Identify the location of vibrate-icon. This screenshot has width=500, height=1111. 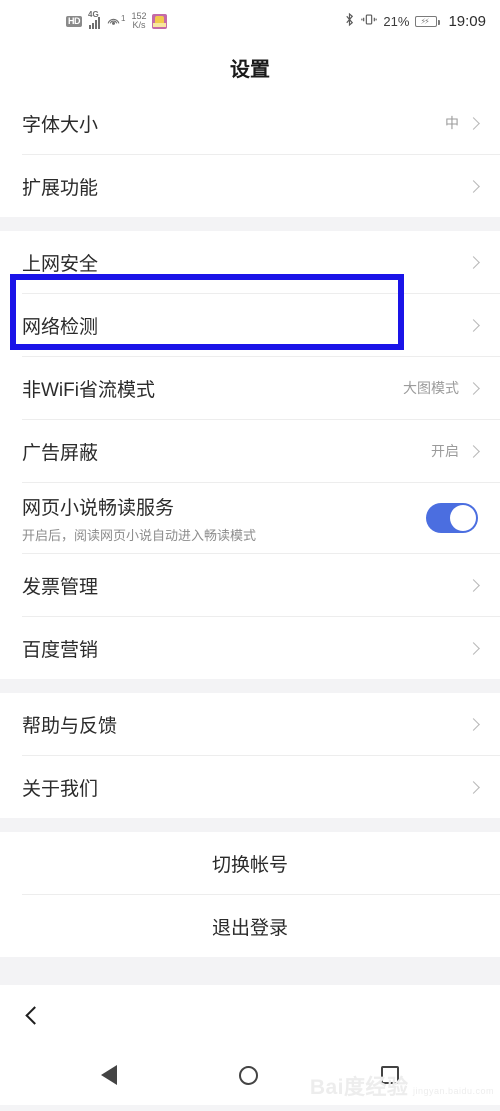
(369, 21).